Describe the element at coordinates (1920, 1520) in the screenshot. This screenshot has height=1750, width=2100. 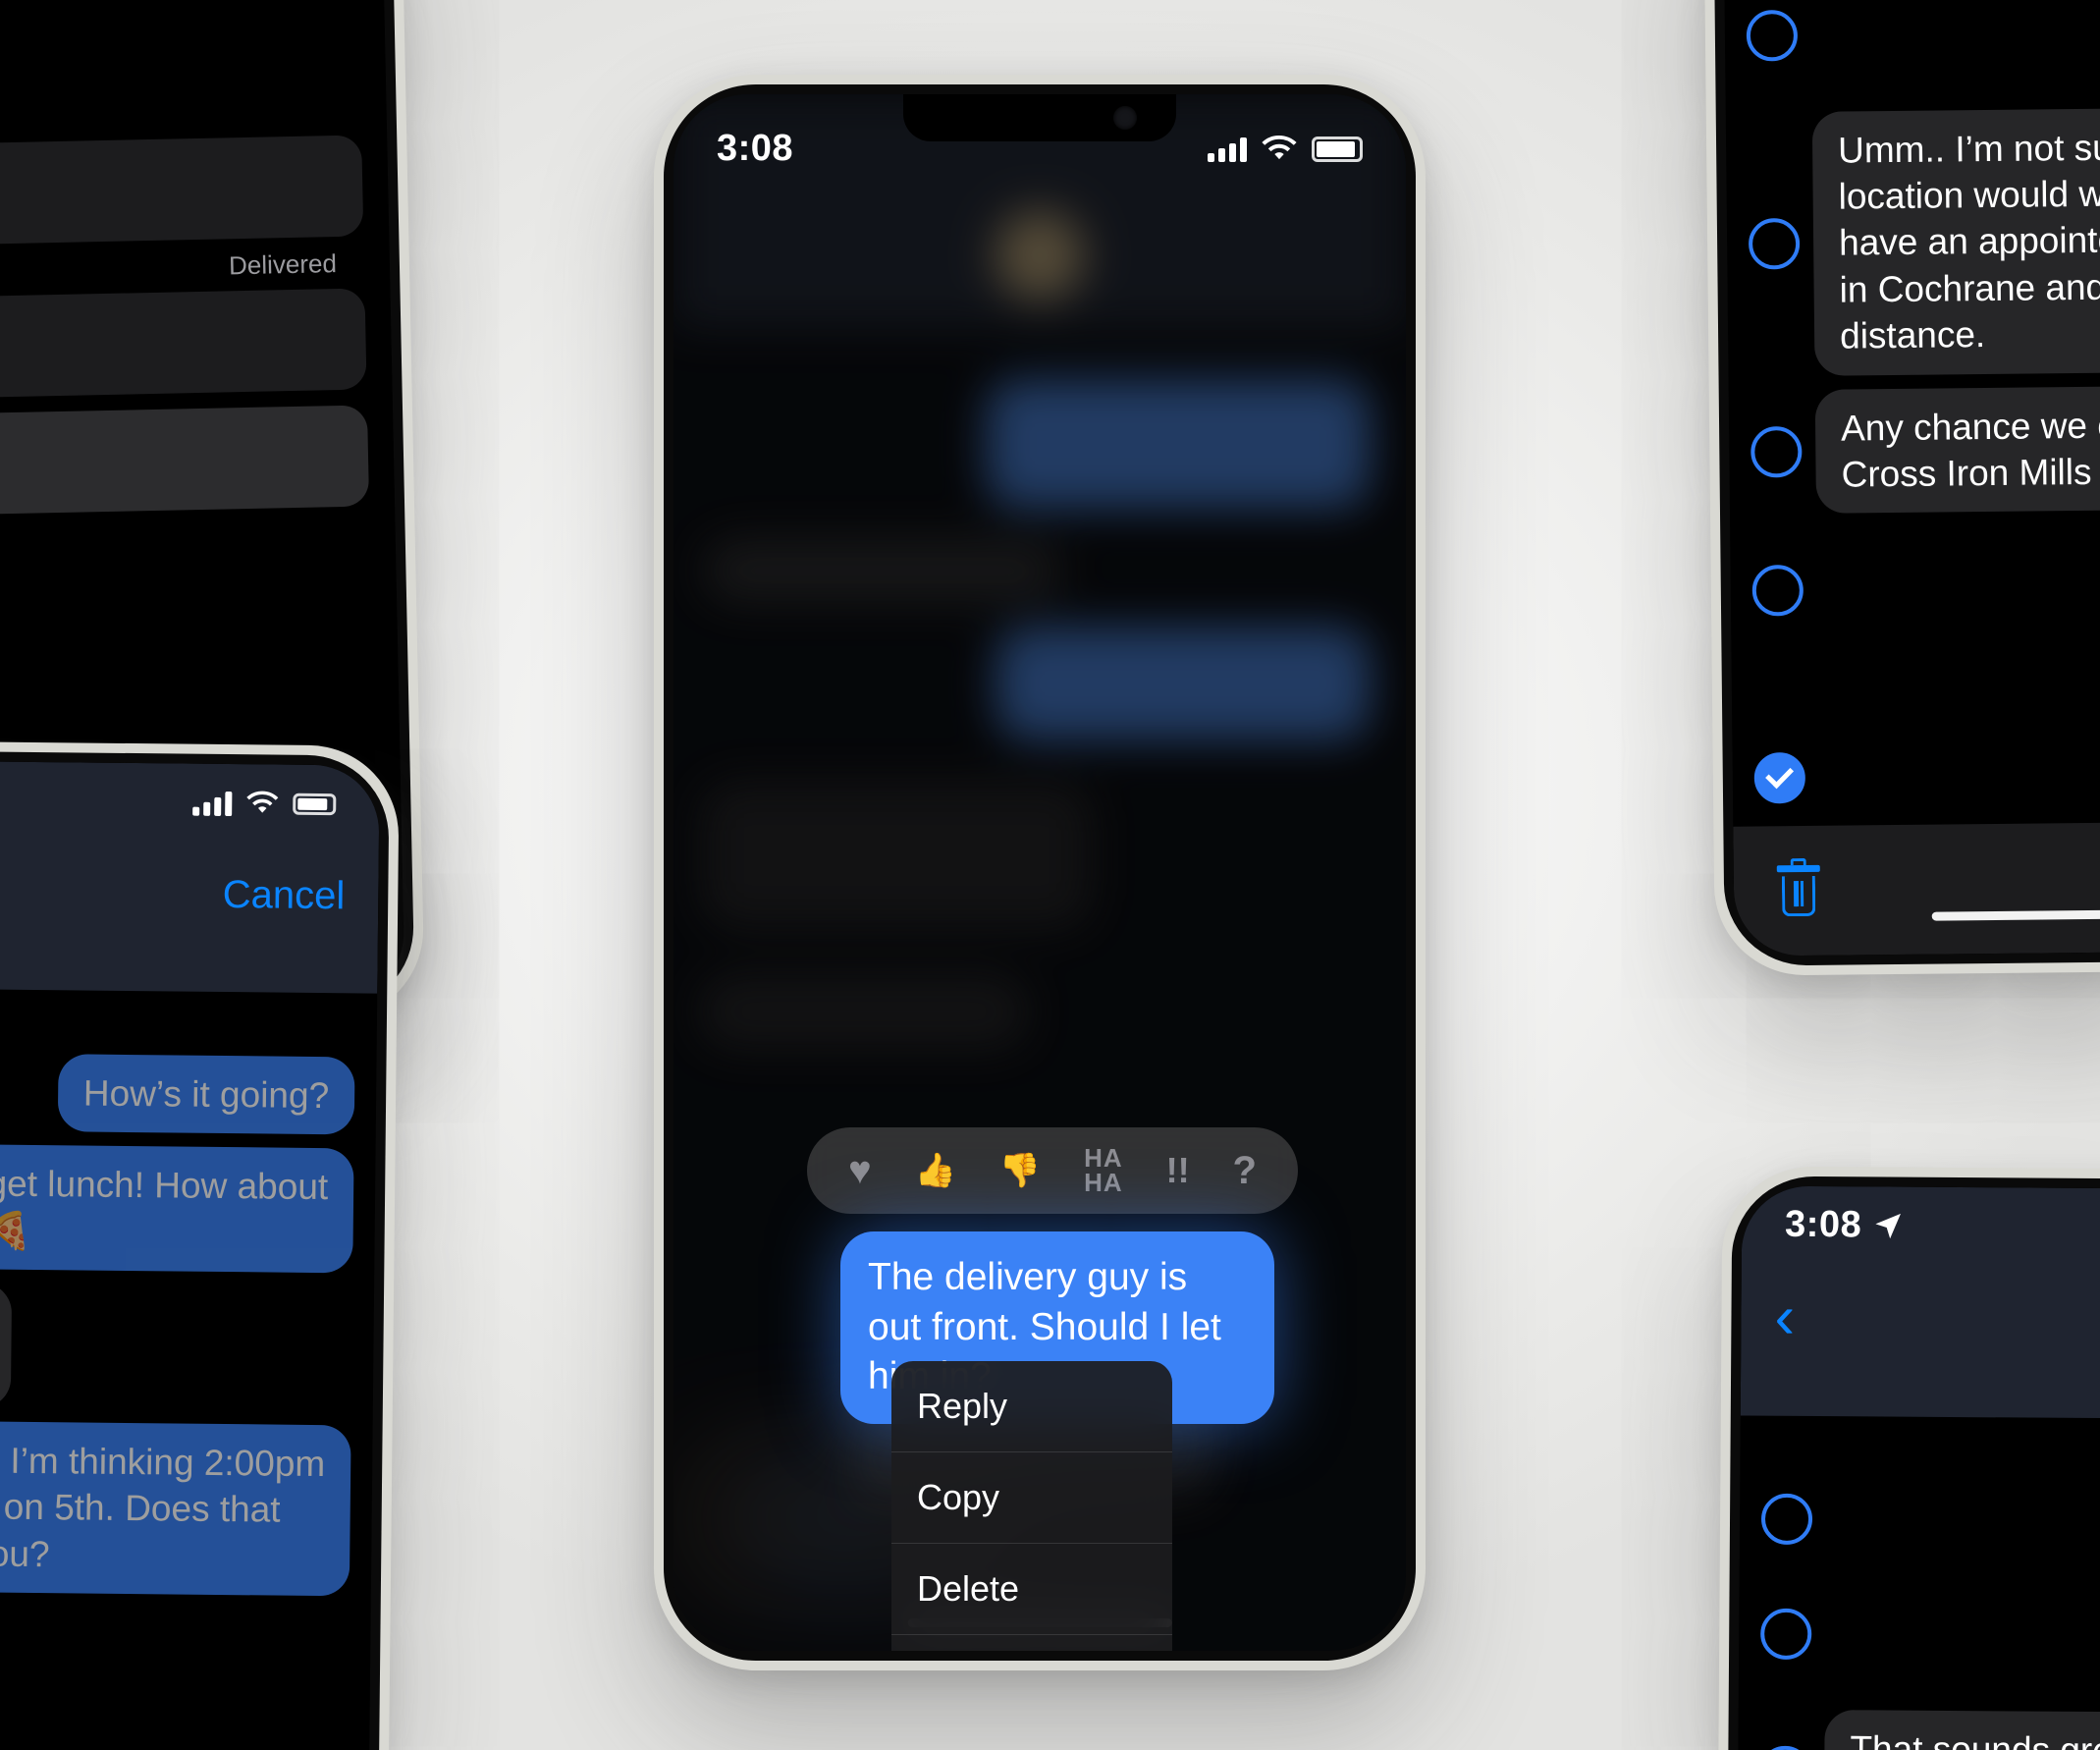
I see `table-row: Heyy! How` at that location.